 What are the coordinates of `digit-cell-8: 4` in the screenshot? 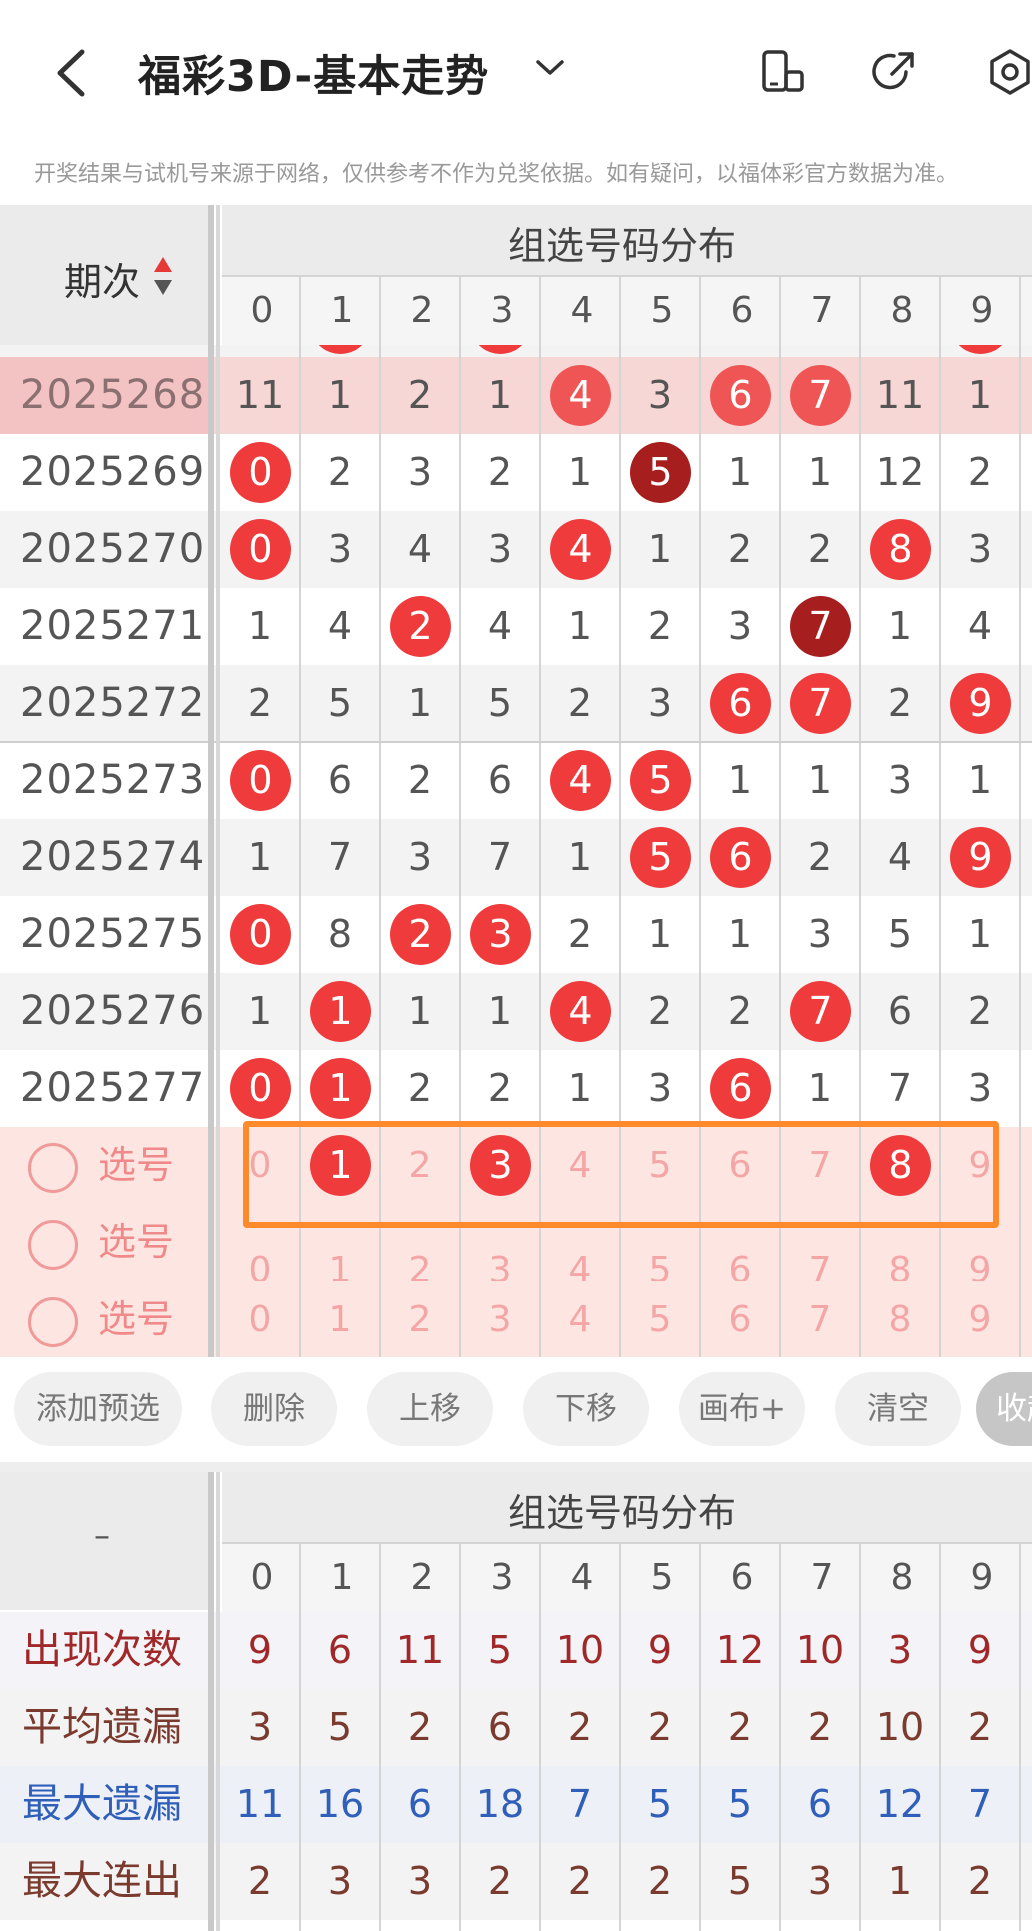 It's located at (900, 857).